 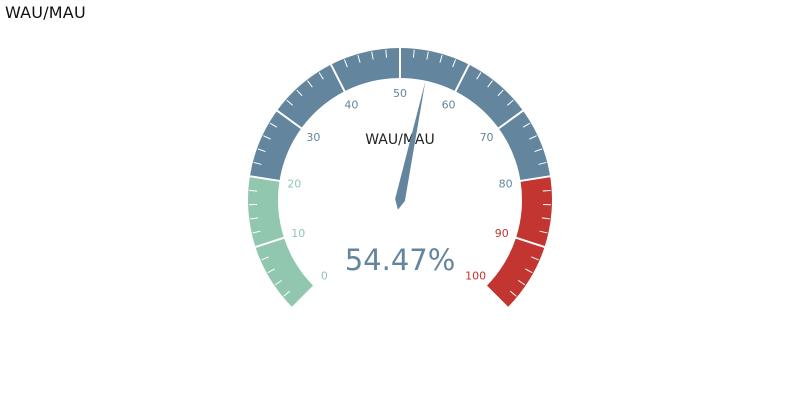 What do you see at coordinates (400, 140) in the screenshot?
I see `gauge-title: WAU/MAU` at bounding box center [400, 140].